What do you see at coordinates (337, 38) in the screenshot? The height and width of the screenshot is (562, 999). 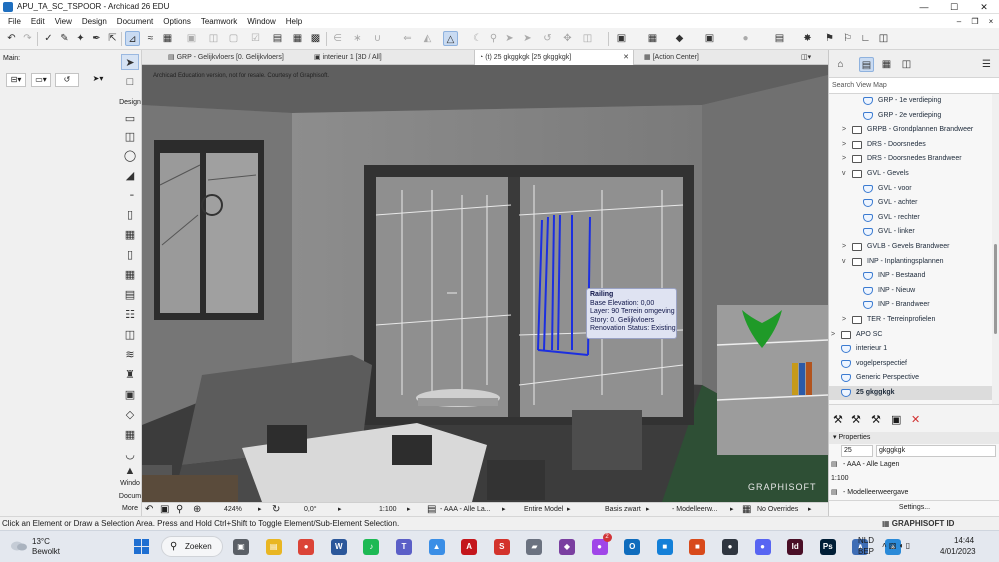 I see `split-icon: ∈` at bounding box center [337, 38].